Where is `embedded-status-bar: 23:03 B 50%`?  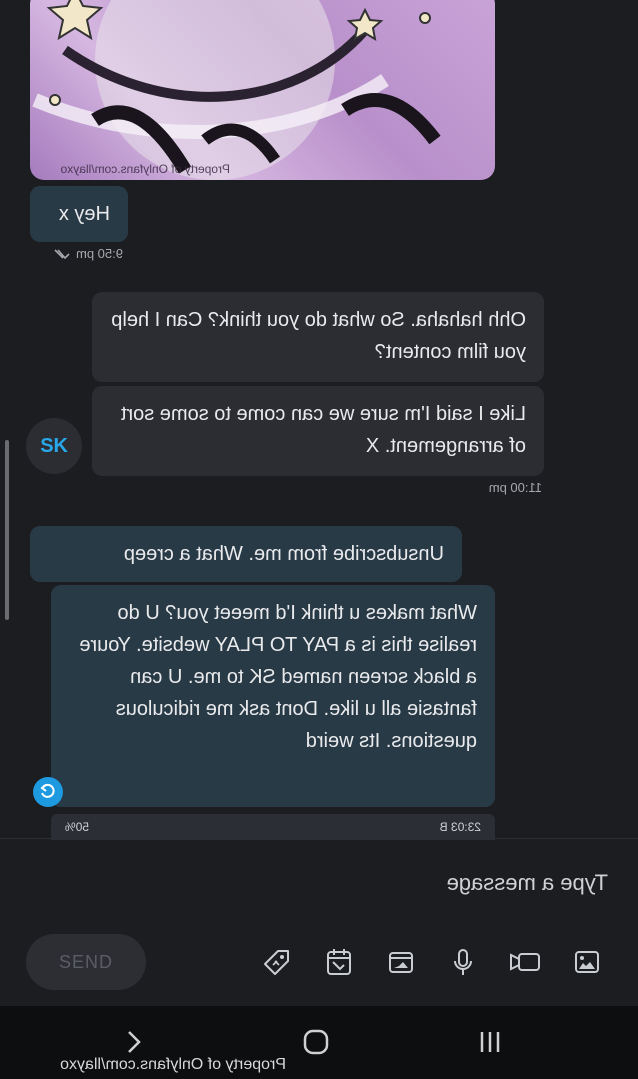 embedded-status-bar: 23:03 B 50% is located at coordinates (273, 827).